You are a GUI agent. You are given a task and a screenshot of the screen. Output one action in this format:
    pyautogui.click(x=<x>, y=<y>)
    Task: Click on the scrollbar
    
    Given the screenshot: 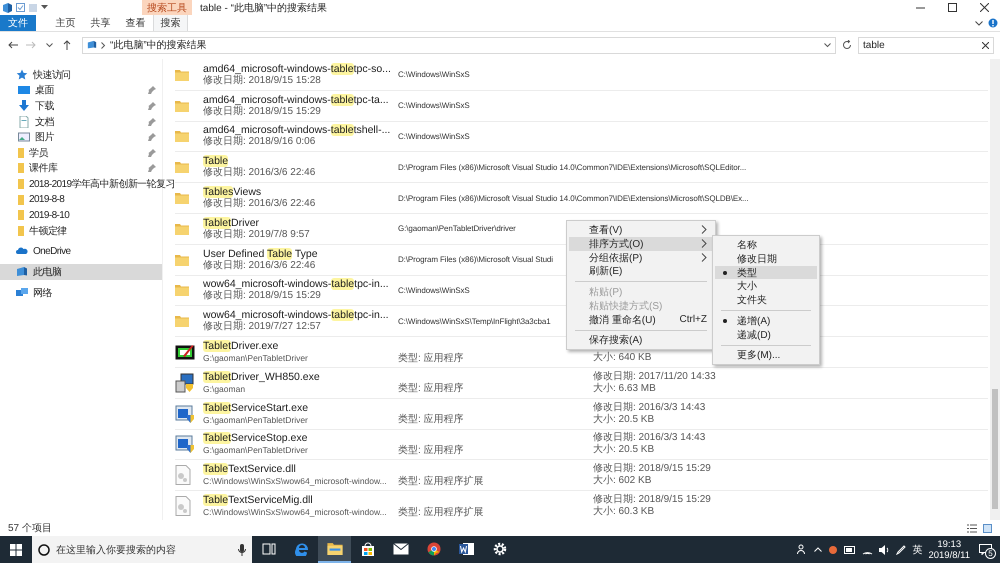 What is the action you would take?
    pyautogui.click(x=995, y=289)
    